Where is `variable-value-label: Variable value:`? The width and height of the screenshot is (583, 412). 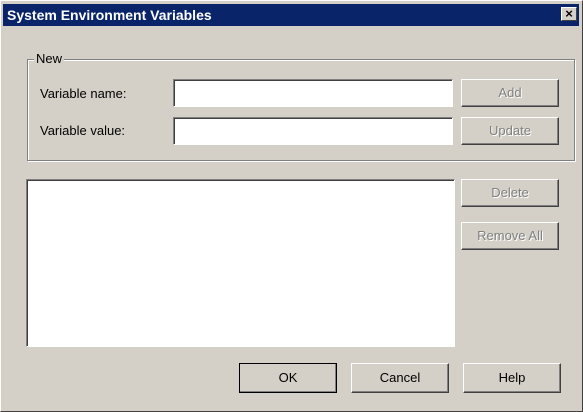 variable-value-label: Variable value: is located at coordinates (83, 130).